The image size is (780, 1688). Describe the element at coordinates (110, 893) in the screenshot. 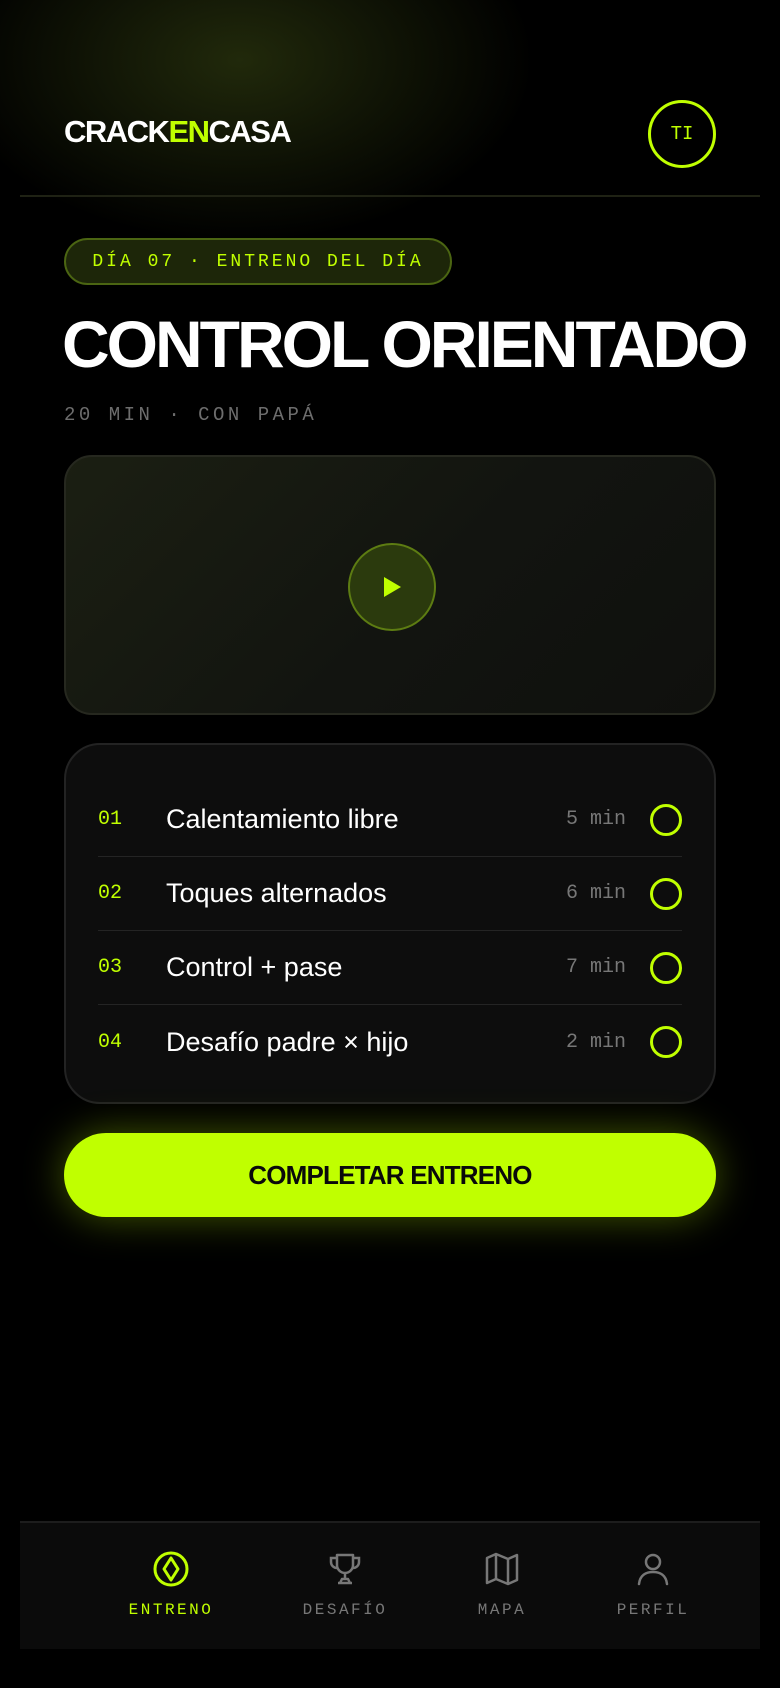

I see `exercise-number: 02` at that location.